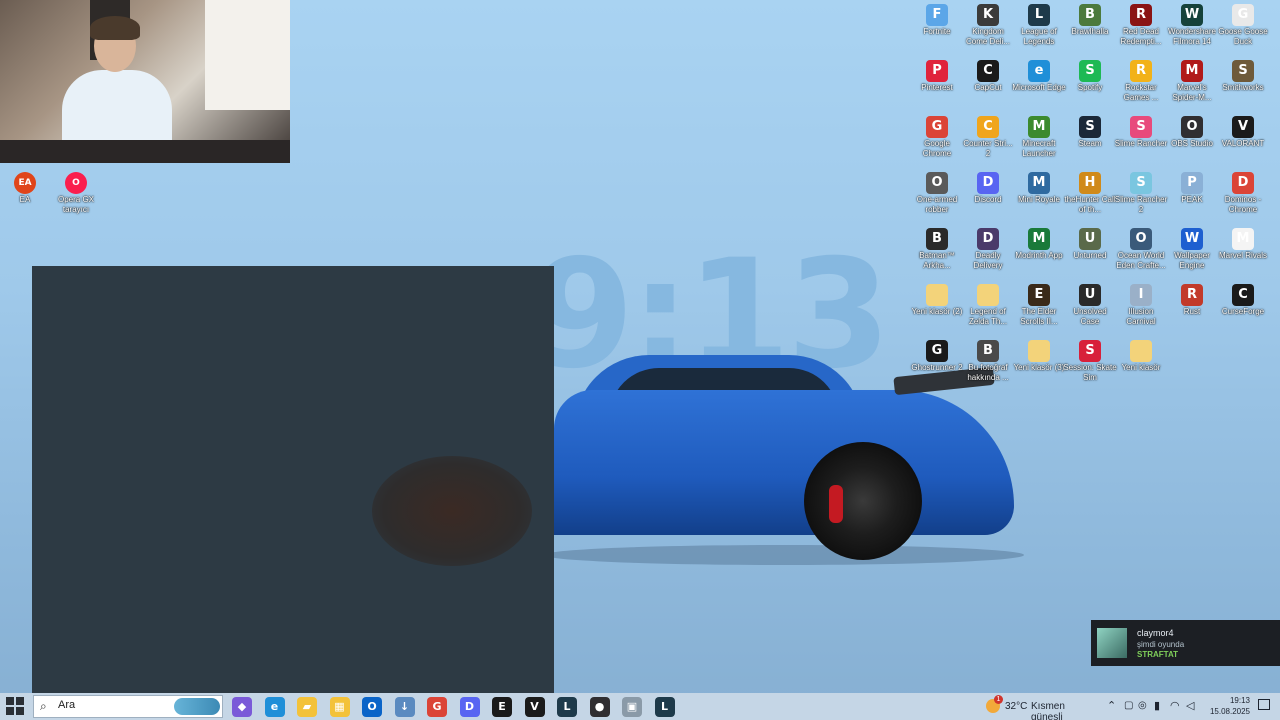 This screenshot has width=1280, height=720. I want to click on desktop-icon: F Fortnite, so click(937, 29).